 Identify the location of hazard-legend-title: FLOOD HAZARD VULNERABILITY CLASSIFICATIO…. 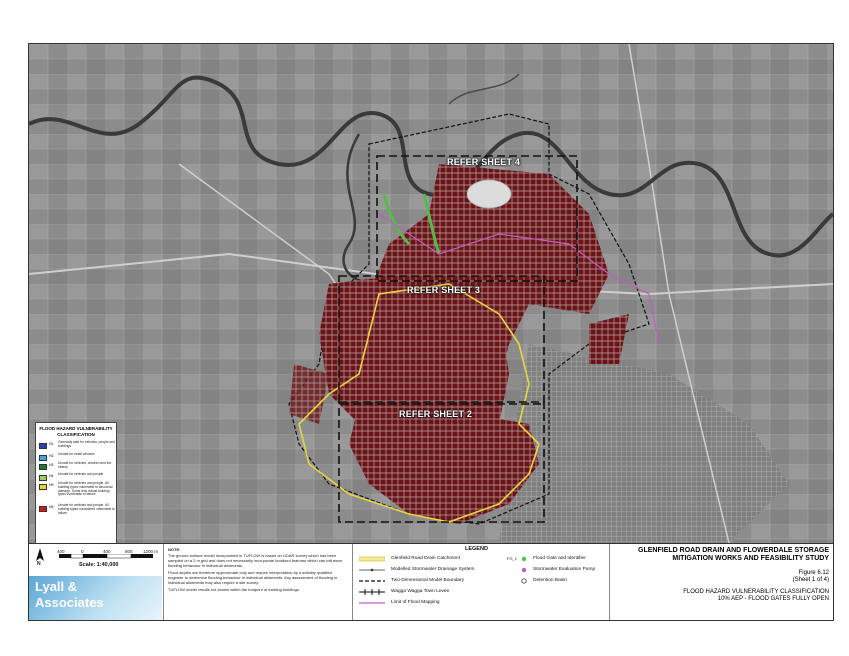
(76, 431).